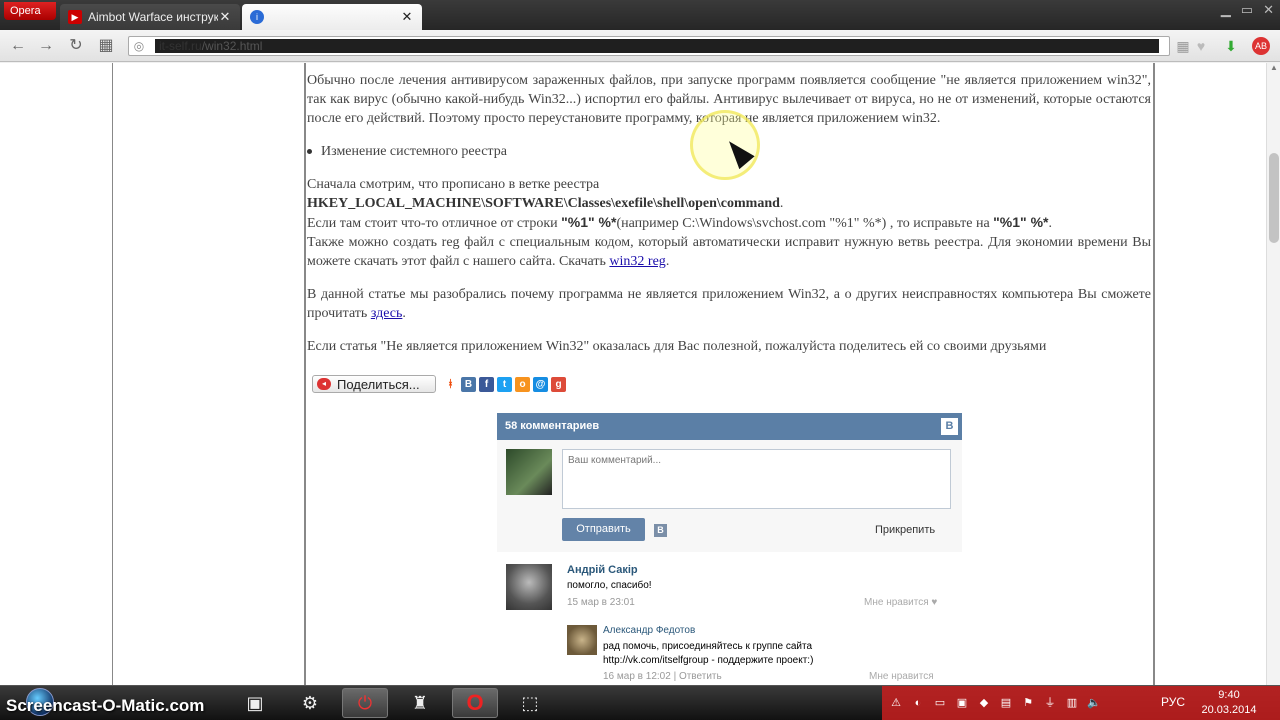  Describe the element at coordinates (603, 529) in the screenshot. I see `send-button: Отправить` at that location.